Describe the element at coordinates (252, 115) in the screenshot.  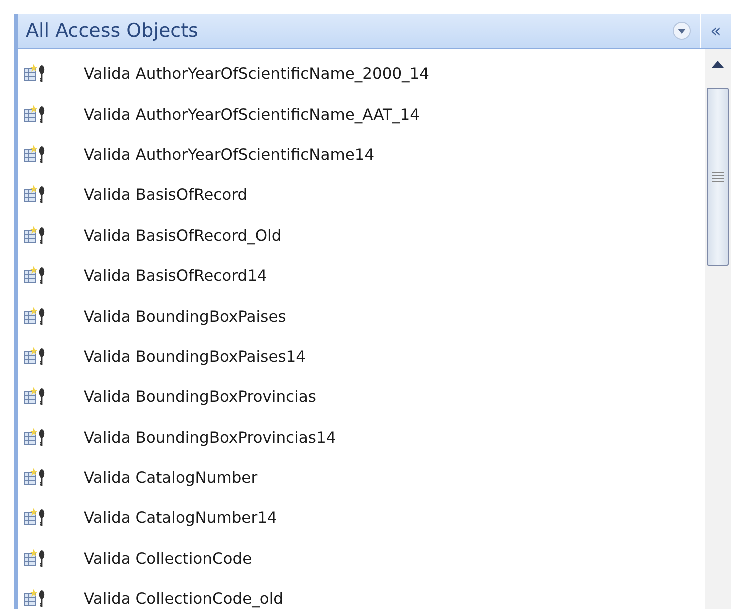
I see `object-label: Valida AuthorYearOfScientificName_AAT_14` at that location.